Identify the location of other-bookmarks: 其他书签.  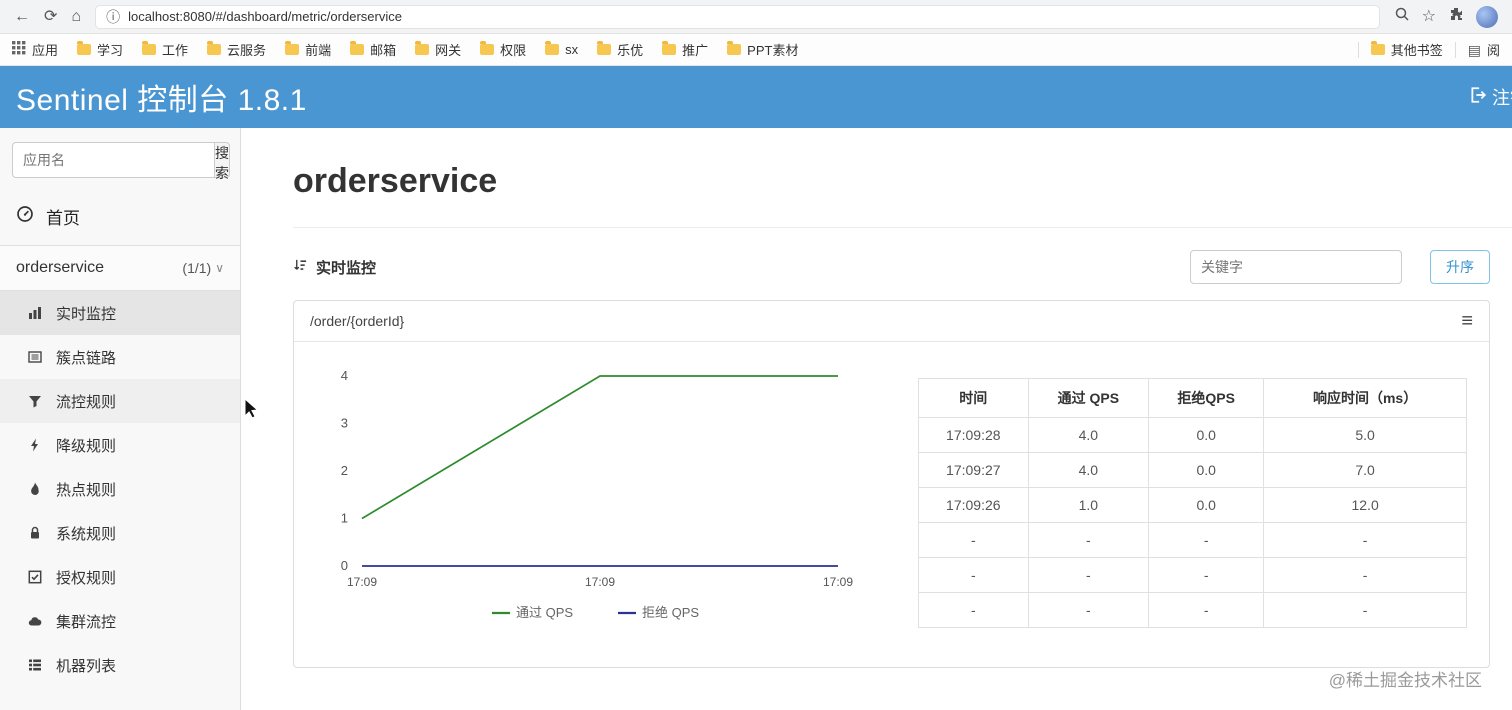
(1406, 49).